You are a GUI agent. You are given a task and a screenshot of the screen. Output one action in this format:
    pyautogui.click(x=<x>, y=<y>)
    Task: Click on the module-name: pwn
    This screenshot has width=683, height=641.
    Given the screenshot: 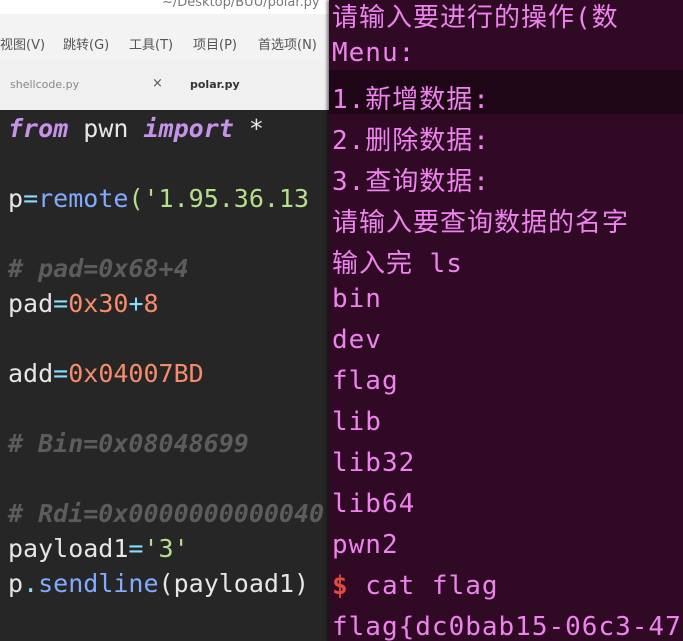 What is the action you would take?
    pyautogui.click(x=106, y=128)
    